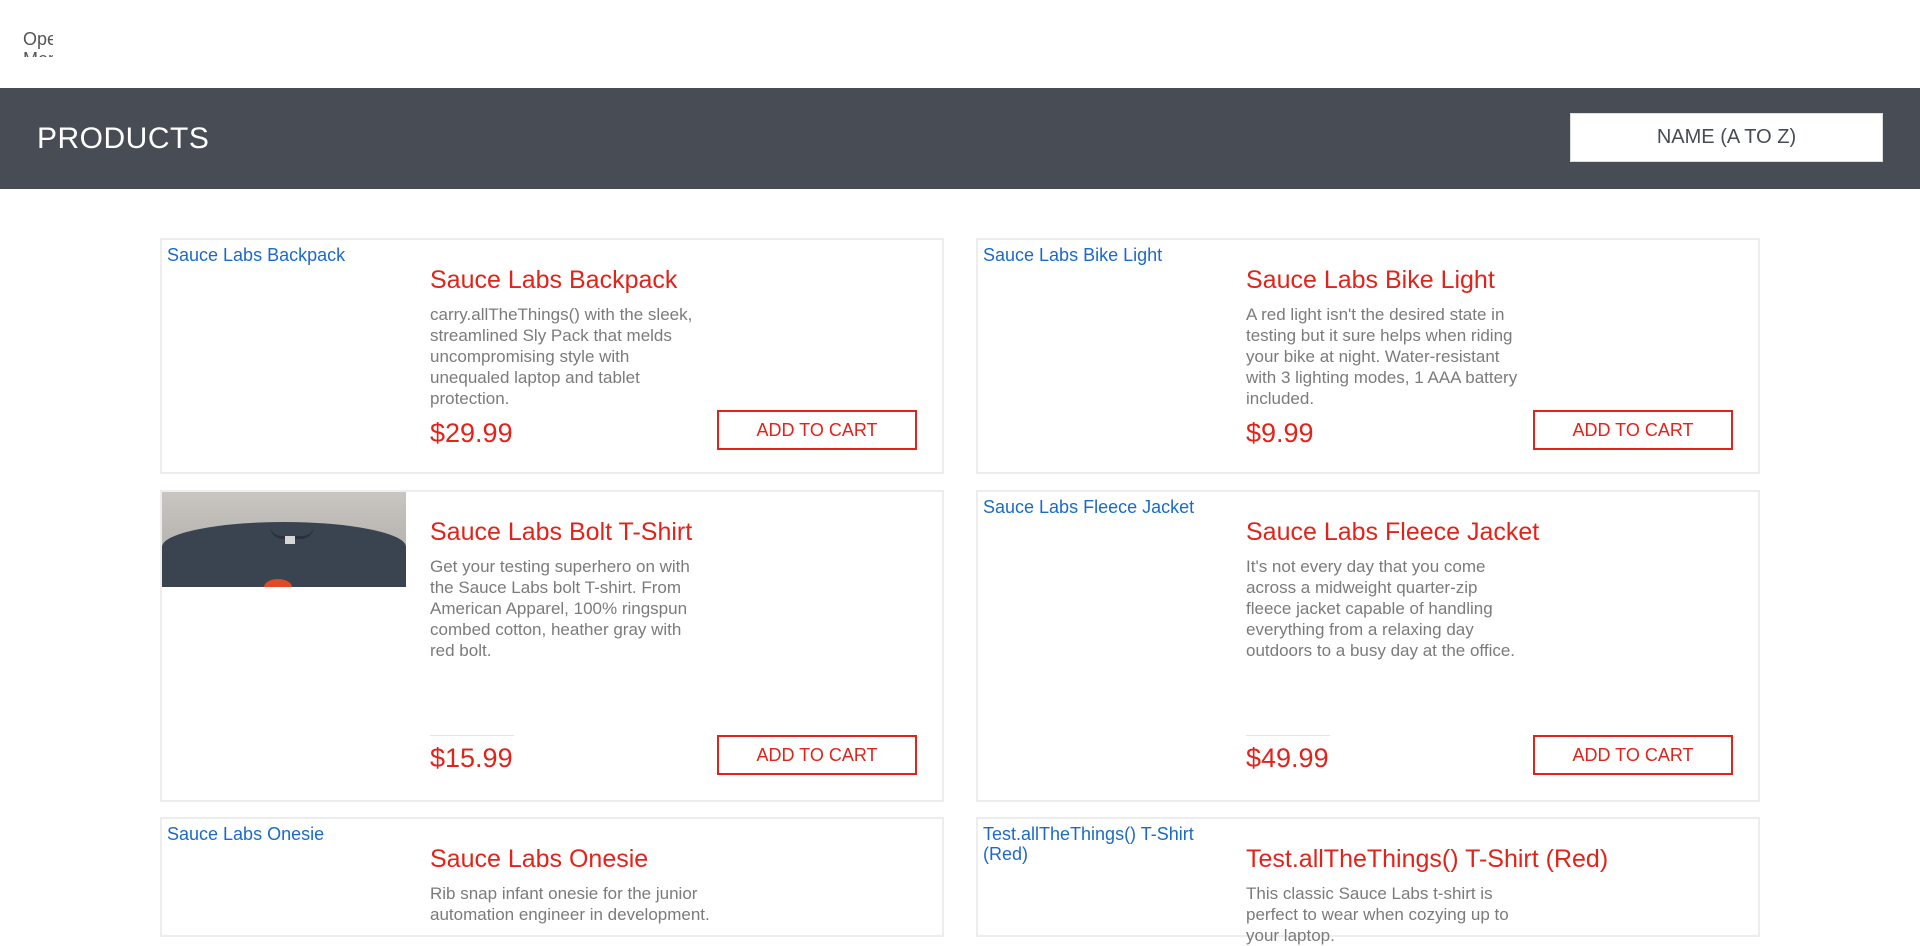 The image size is (1920, 946). Describe the element at coordinates (1072, 255) in the screenshot. I see `product-image-alt: Sauce Labs Bike Light` at that location.